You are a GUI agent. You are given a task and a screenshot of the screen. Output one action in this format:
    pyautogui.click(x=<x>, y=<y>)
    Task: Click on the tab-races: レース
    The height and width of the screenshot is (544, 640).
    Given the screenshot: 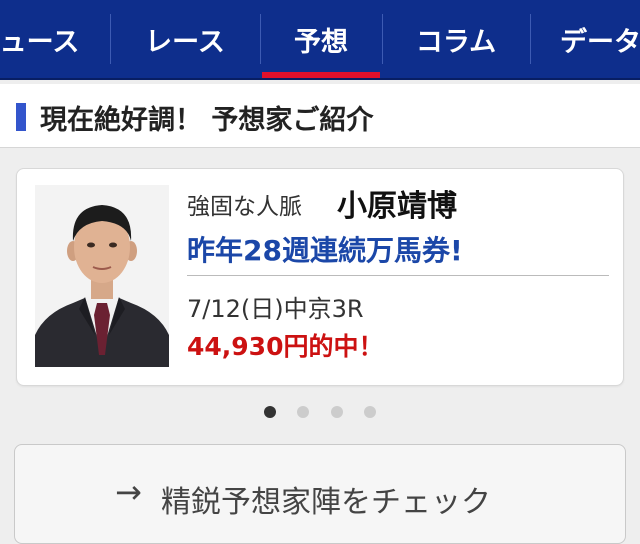 What is the action you would take?
    pyautogui.click(x=185, y=39)
    